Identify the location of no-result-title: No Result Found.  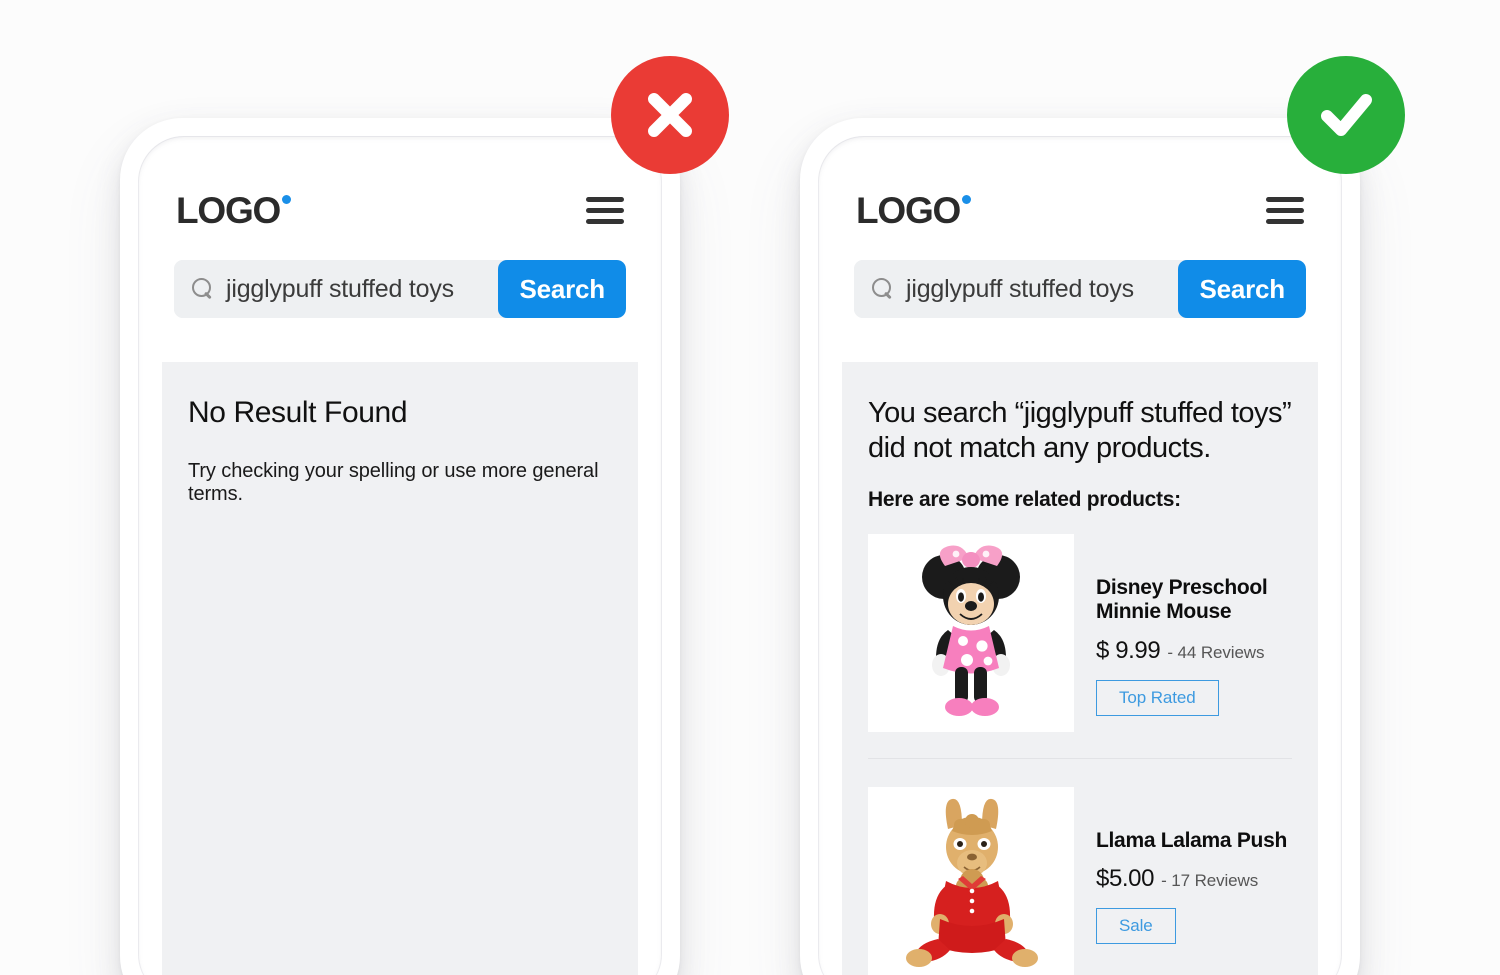
(298, 412).